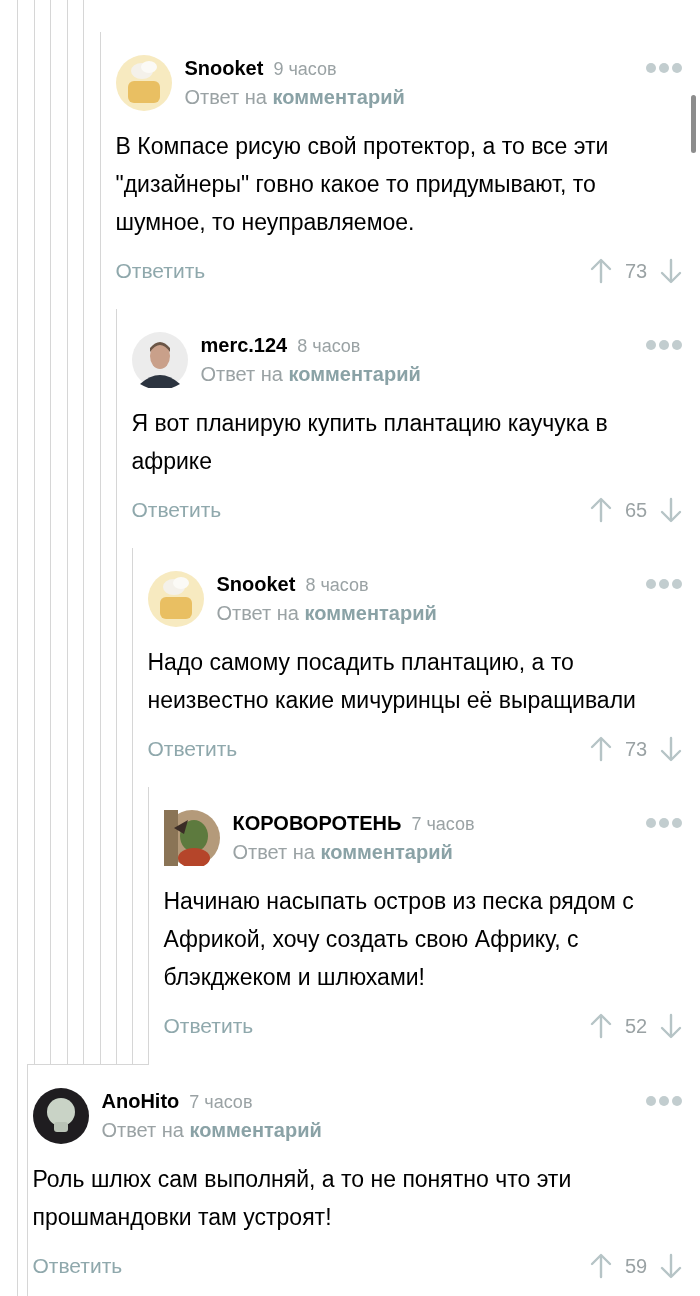 The width and height of the screenshot is (700, 1296). What do you see at coordinates (305, 69) in the screenshot?
I see `comment-time: 9 часов` at bounding box center [305, 69].